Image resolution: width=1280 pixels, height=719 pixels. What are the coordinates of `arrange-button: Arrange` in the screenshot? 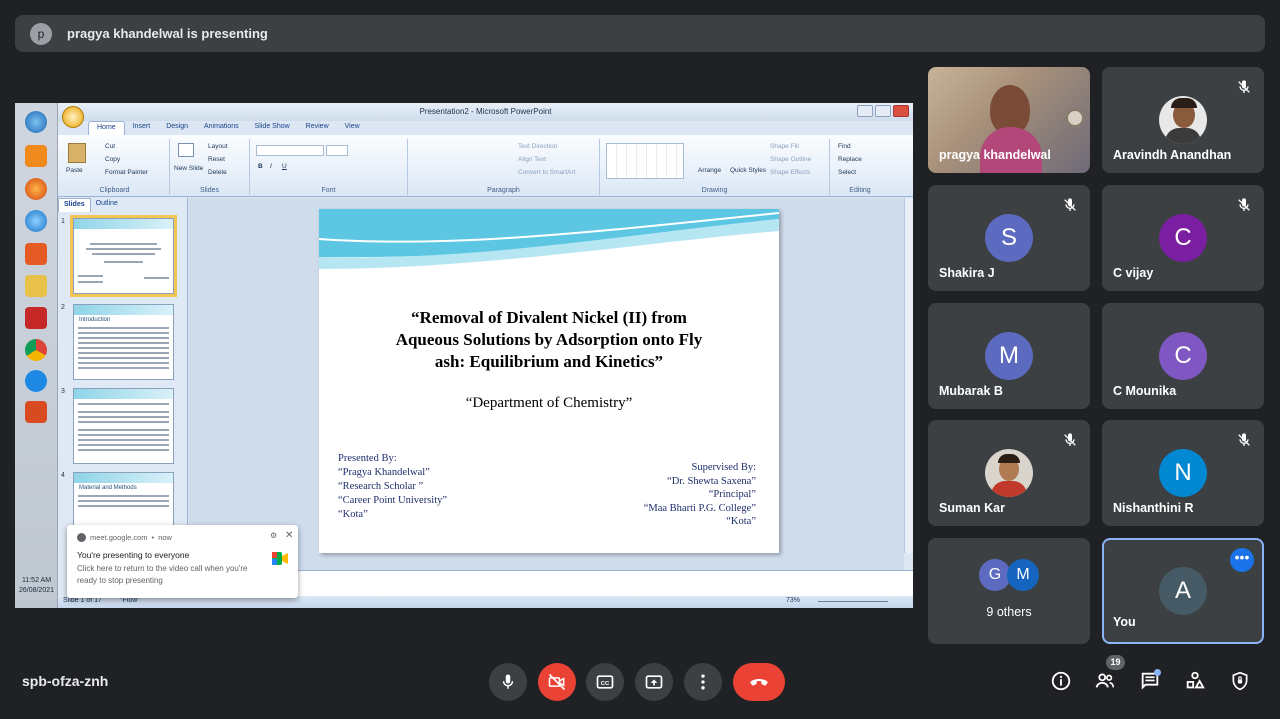 It's located at (709, 170).